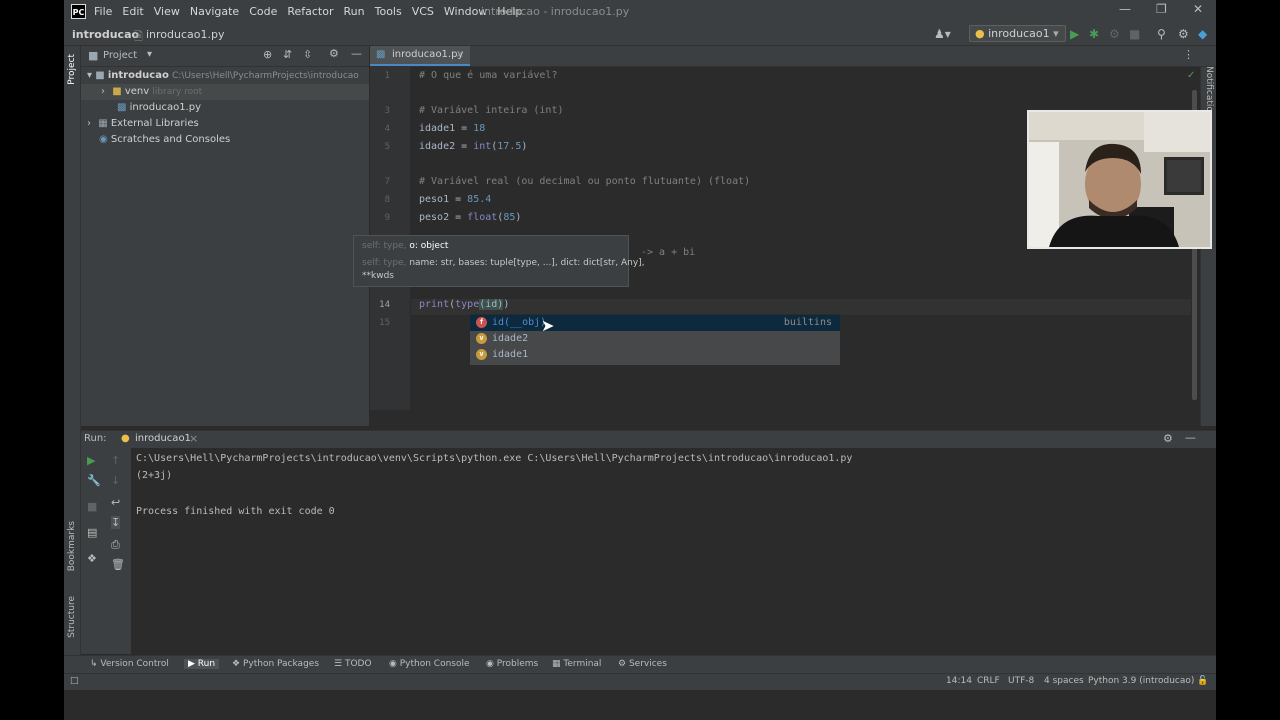 Image resolution: width=1280 pixels, height=720 pixels. Describe the element at coordinates (655, 355) in the screenshot. I see `completion-item: v idade1` at that location.